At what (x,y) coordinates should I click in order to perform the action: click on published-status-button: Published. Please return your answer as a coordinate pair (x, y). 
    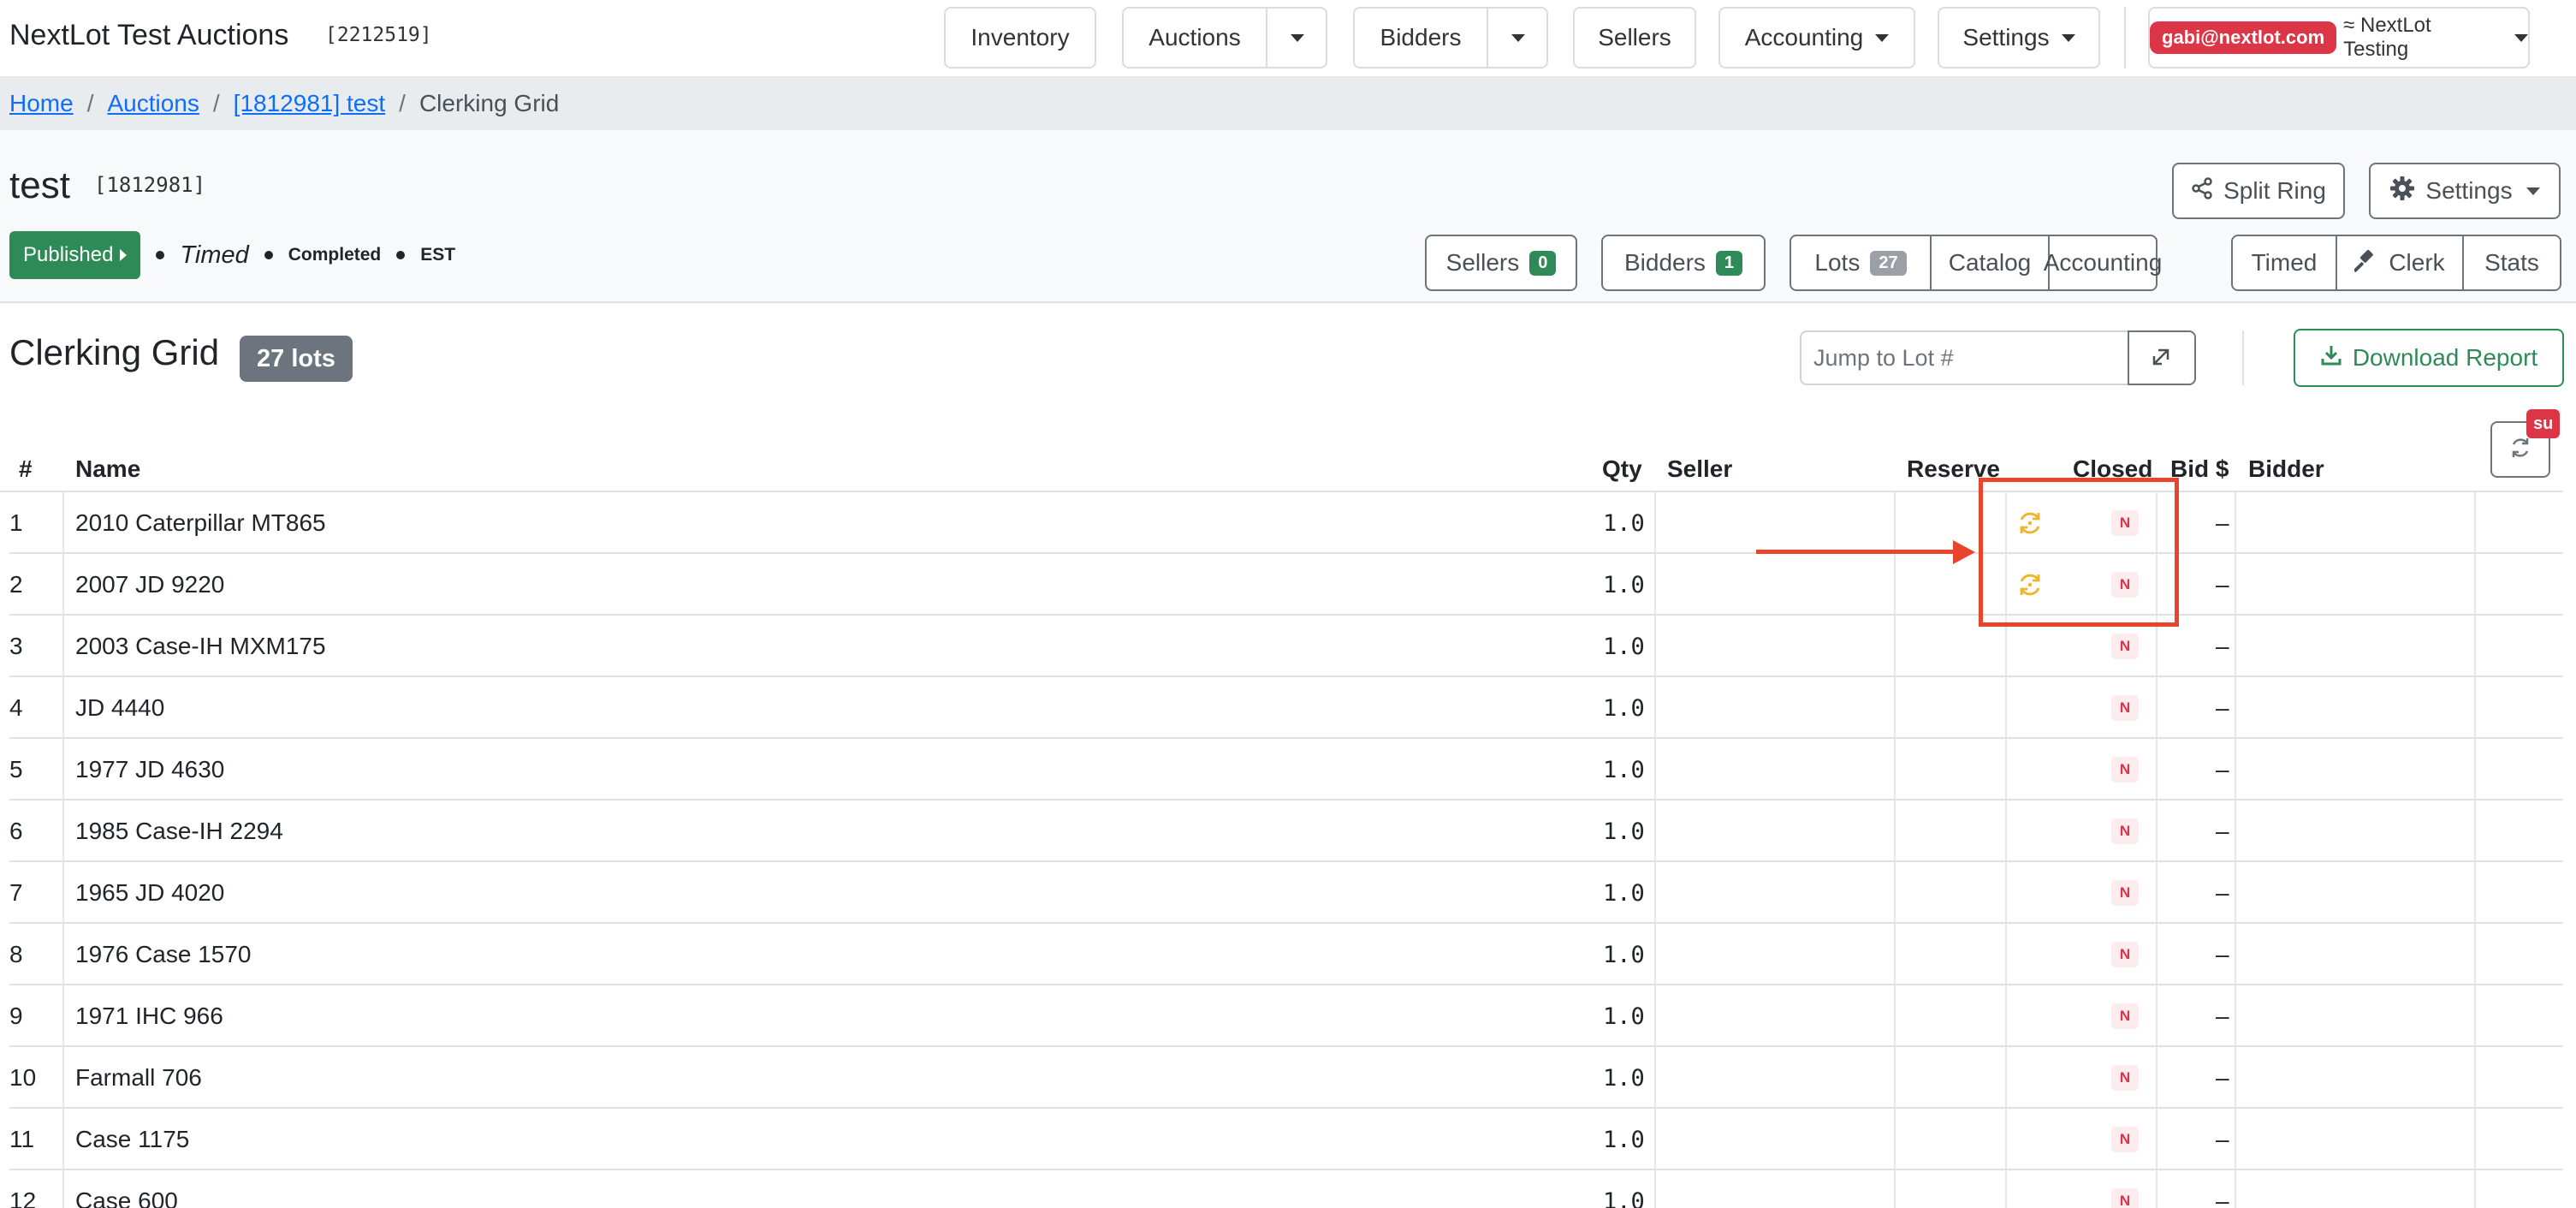
    Looking at the image, I should click on (75, 255).